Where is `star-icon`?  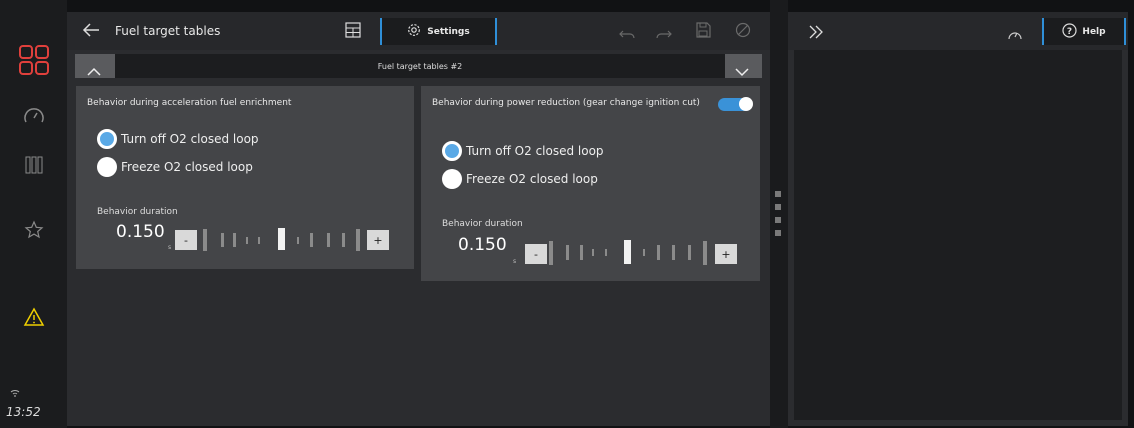 star-icon is located at coordinates (33, 230).